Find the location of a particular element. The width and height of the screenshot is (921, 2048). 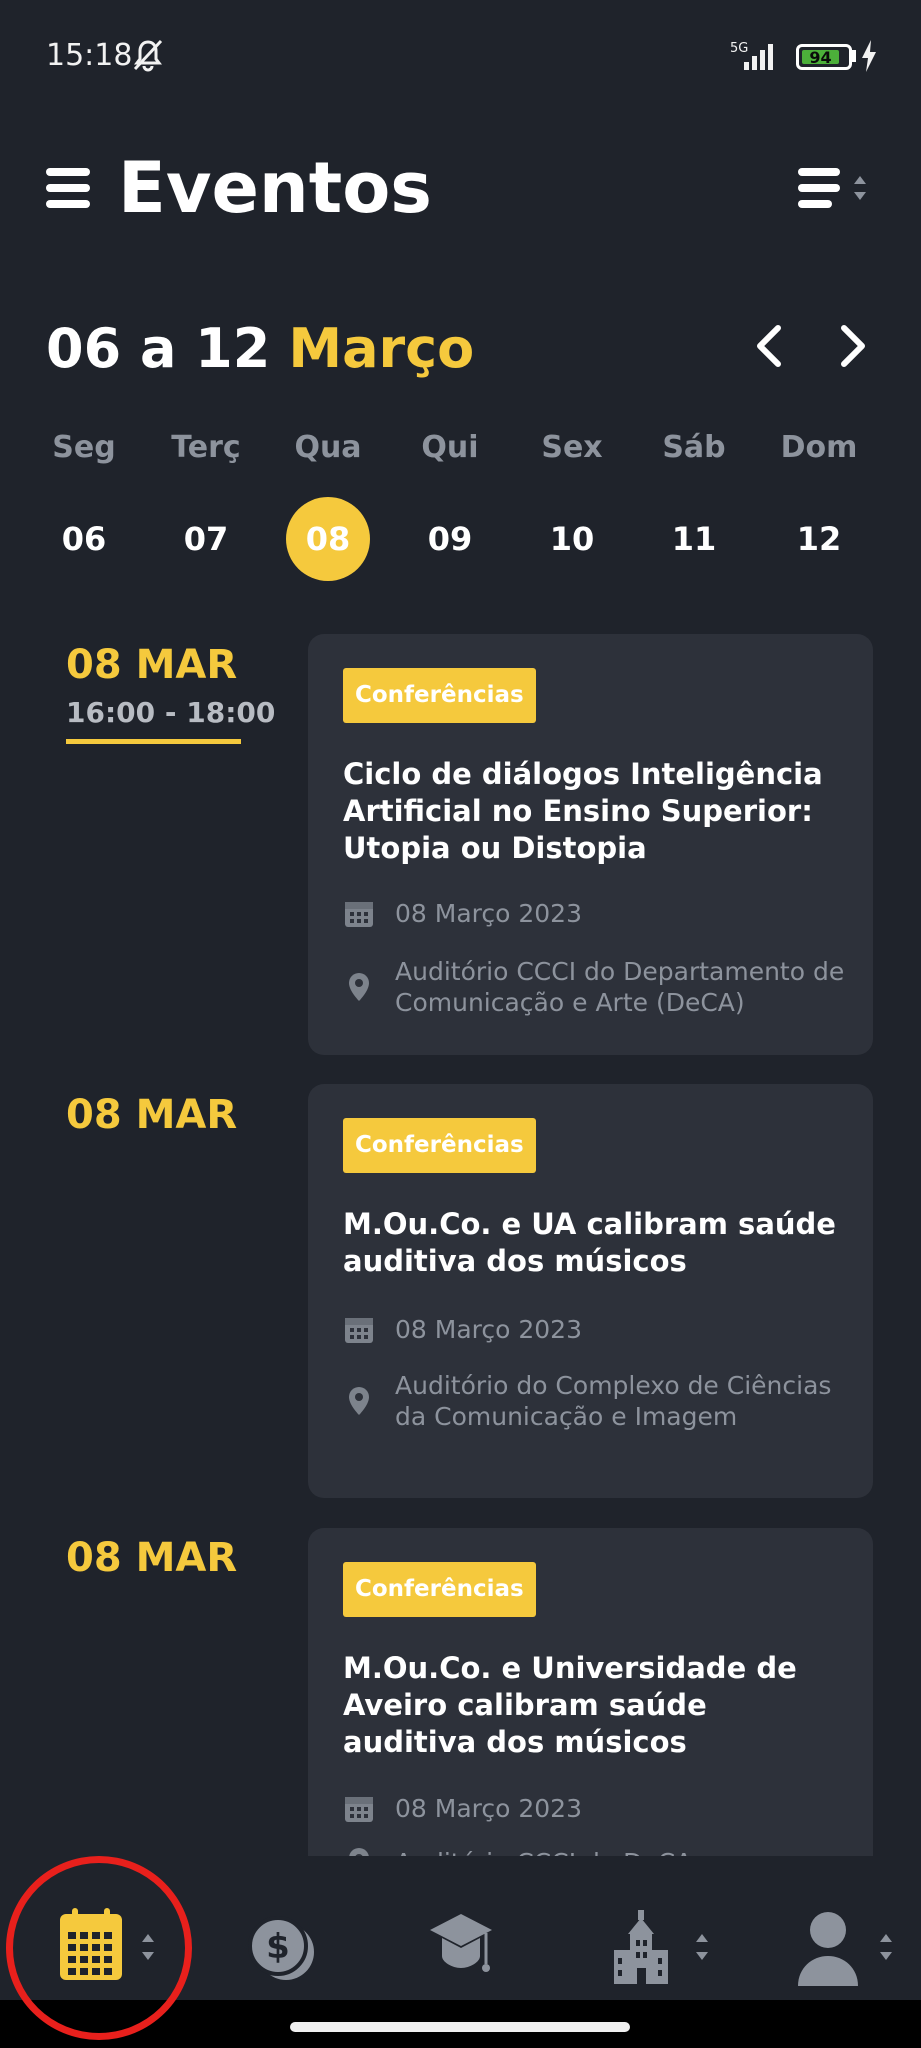

day-name-sab: Sáb is located at coordinates (694, 447).